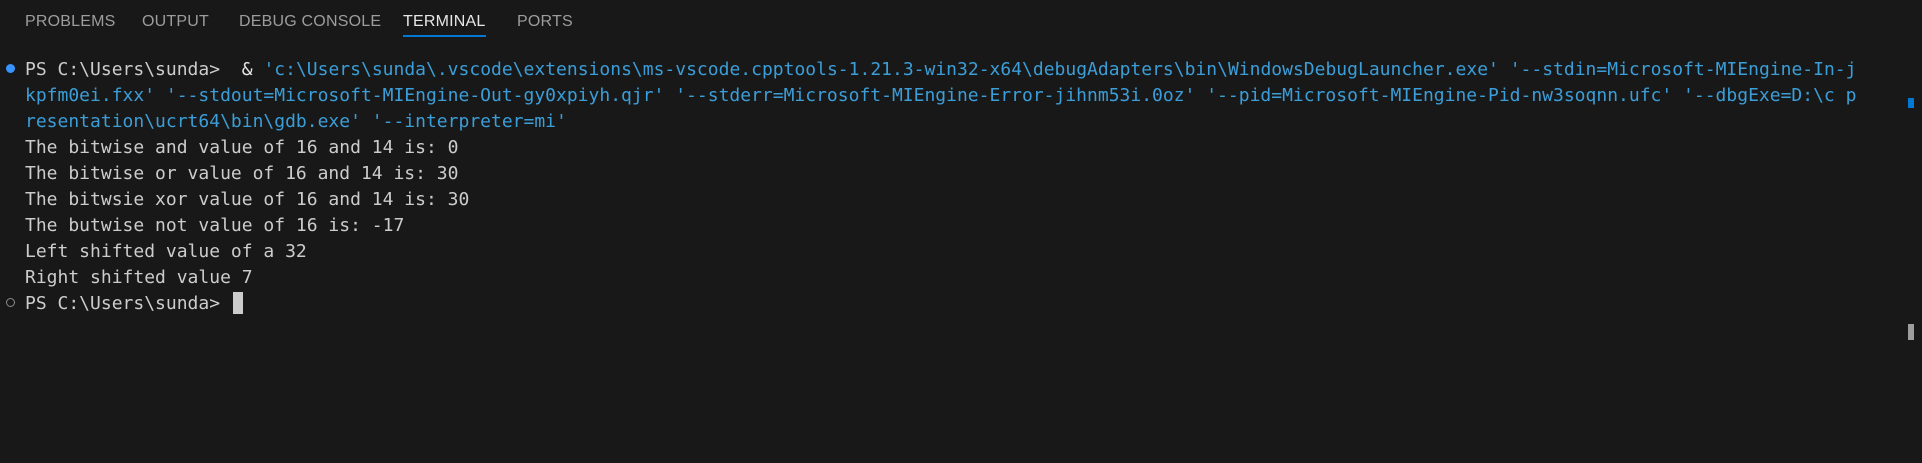 This screenshot has height=463, width=1922. I want to click on output-line: The bitwise or value of 16 and 14 is: 30, so click(242, 173).